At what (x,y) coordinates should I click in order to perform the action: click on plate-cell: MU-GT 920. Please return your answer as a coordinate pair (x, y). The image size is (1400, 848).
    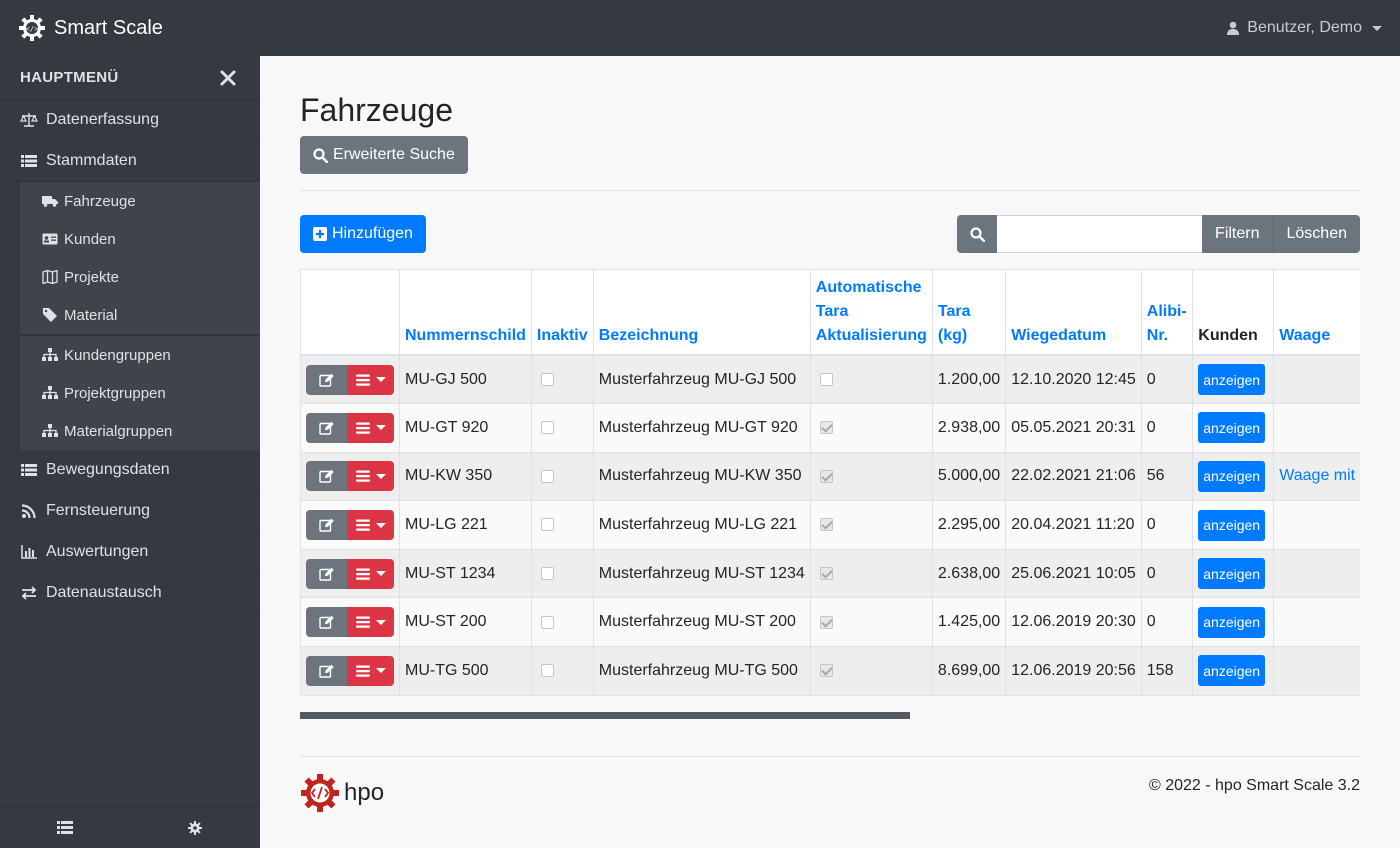
    Looking at the image, I should click on (465, 428).